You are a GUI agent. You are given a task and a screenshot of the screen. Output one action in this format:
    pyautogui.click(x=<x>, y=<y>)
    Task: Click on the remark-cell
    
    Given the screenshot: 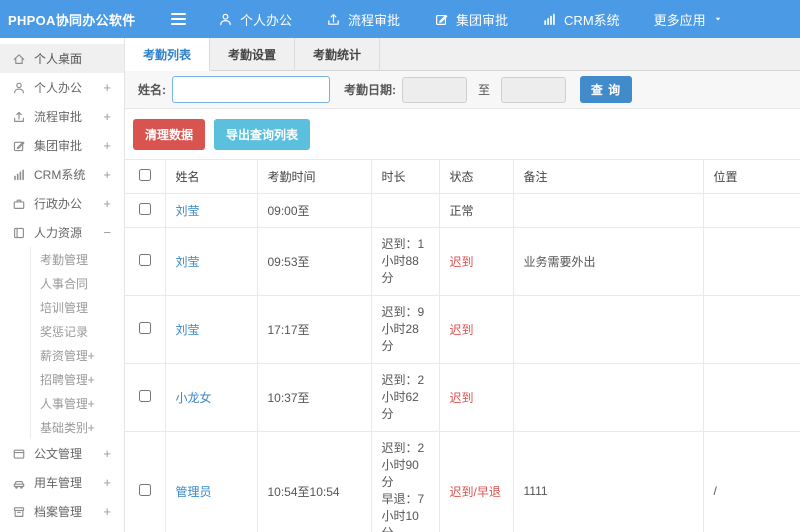 What is the action you would take?
    pyautogui.click(x=608, y=397)
    